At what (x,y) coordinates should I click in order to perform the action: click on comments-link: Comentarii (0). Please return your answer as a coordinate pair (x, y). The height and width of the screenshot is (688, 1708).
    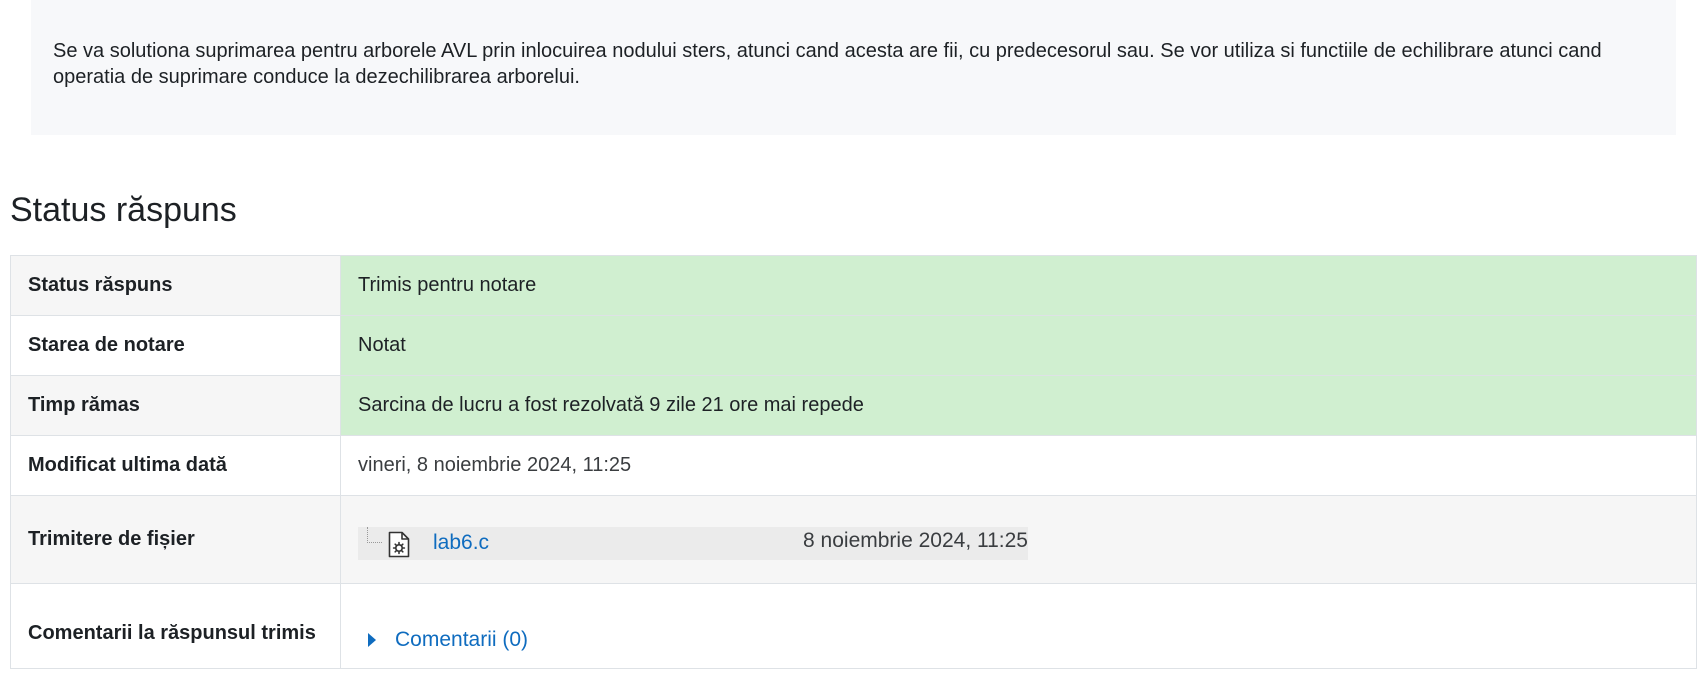
    Looking at the image, I should click on (461, 640).